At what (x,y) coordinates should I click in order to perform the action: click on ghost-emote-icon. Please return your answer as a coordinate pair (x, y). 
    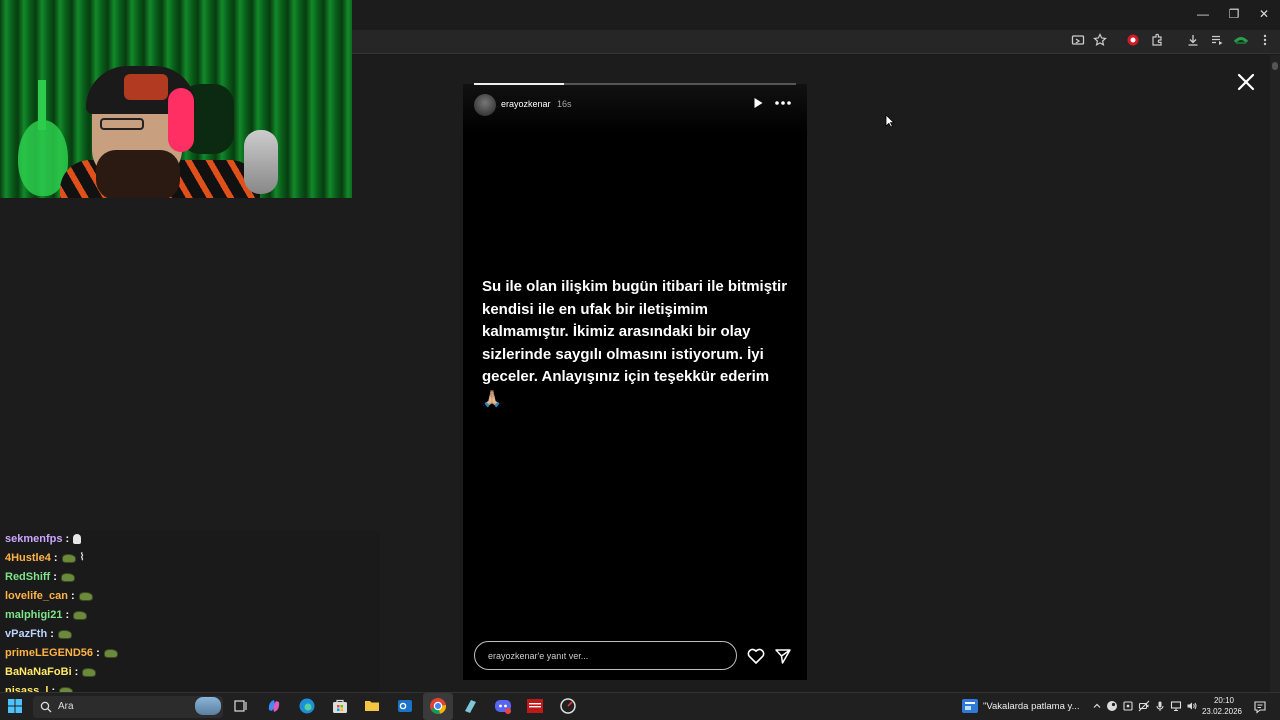
    Looking at the image, I should click on (77, 539).